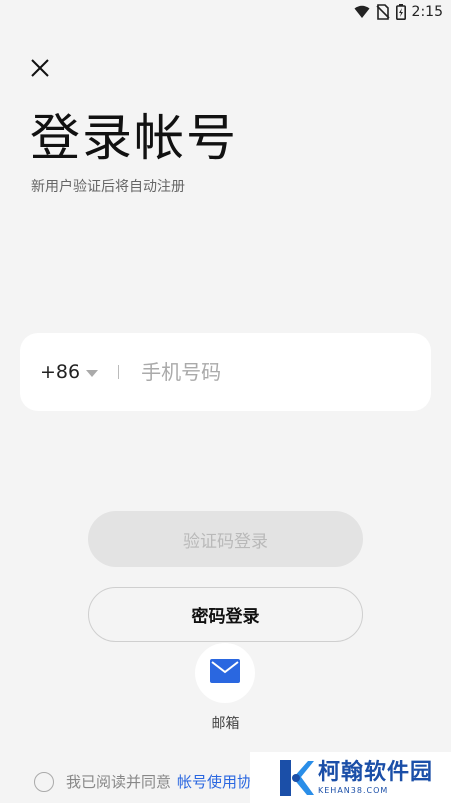  I want to click on wifi-icon, so click(362, 12).